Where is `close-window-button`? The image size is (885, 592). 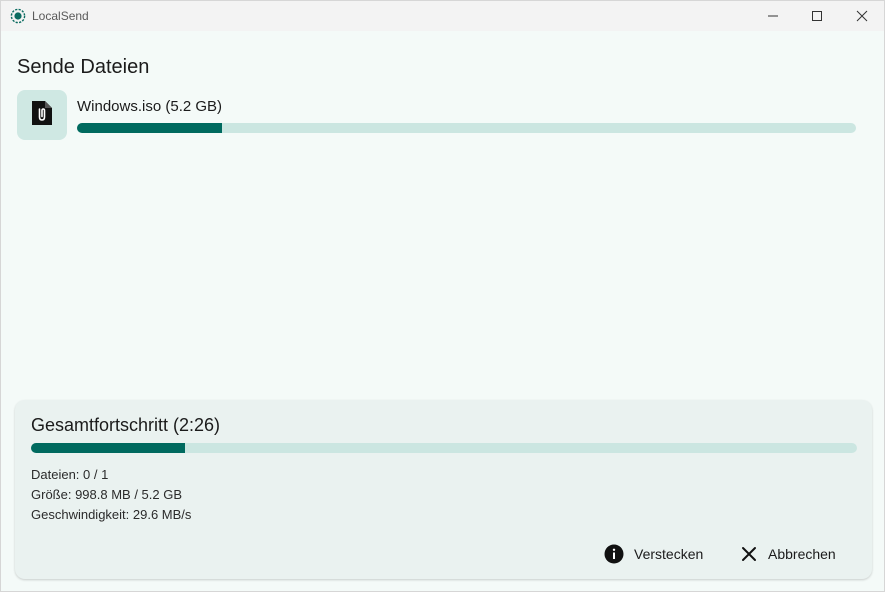
close-window-button is located at coordinates (861, 16).